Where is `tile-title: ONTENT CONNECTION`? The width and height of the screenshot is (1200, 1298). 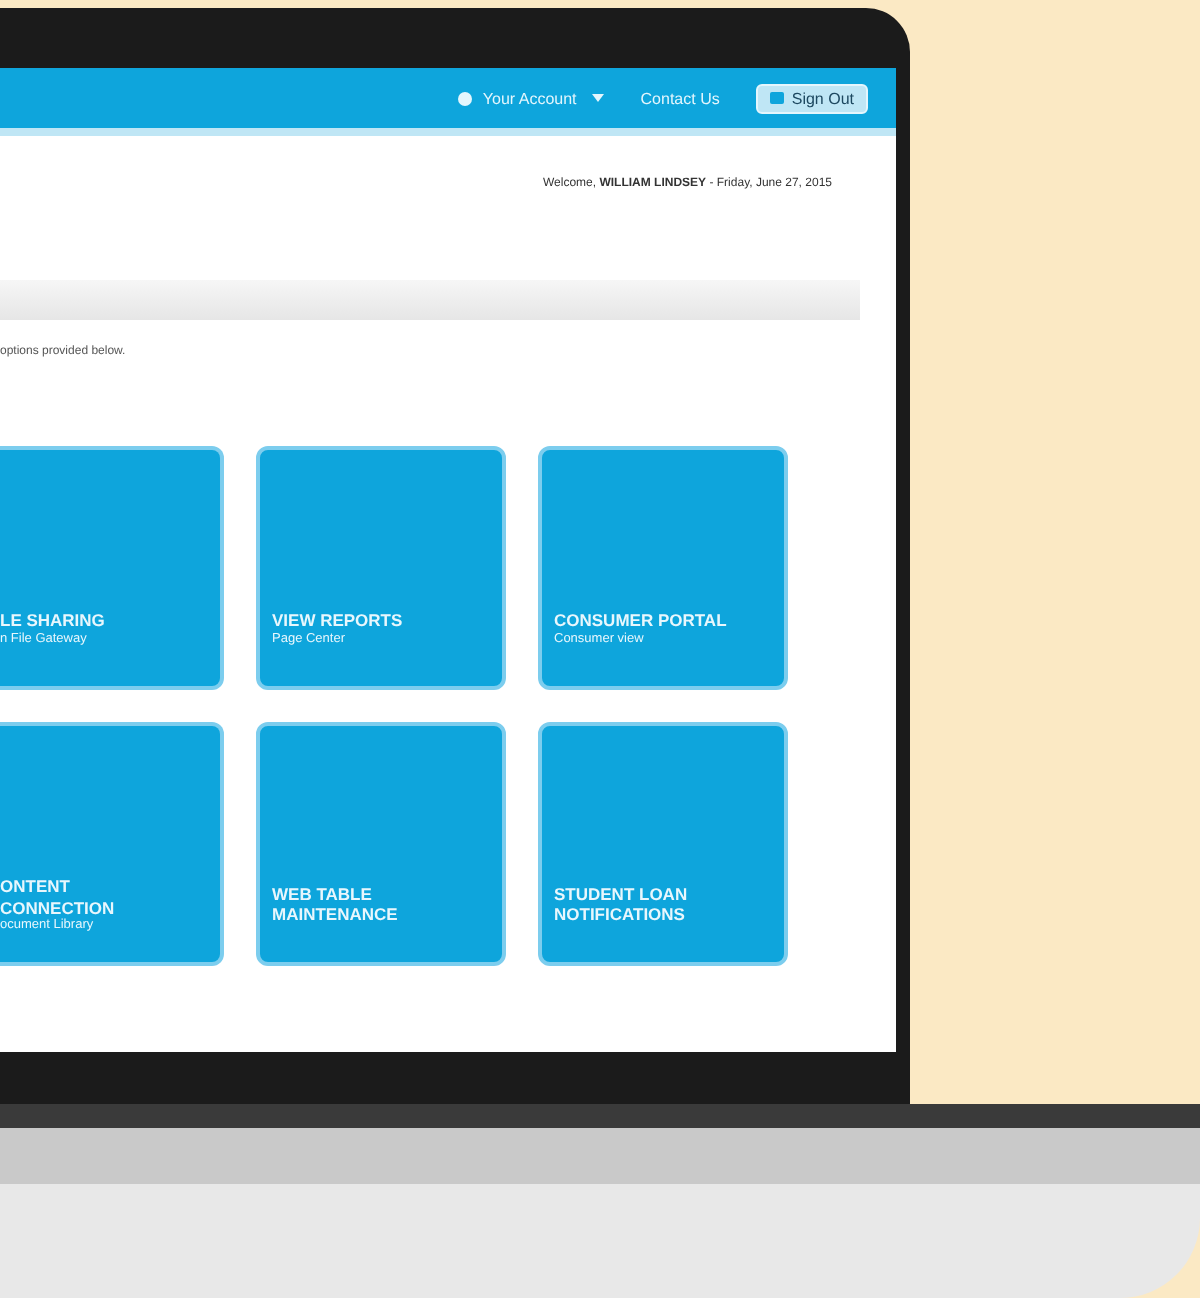
tile-title: ONTENT CONNECTION is located at coordinates (58, 897).